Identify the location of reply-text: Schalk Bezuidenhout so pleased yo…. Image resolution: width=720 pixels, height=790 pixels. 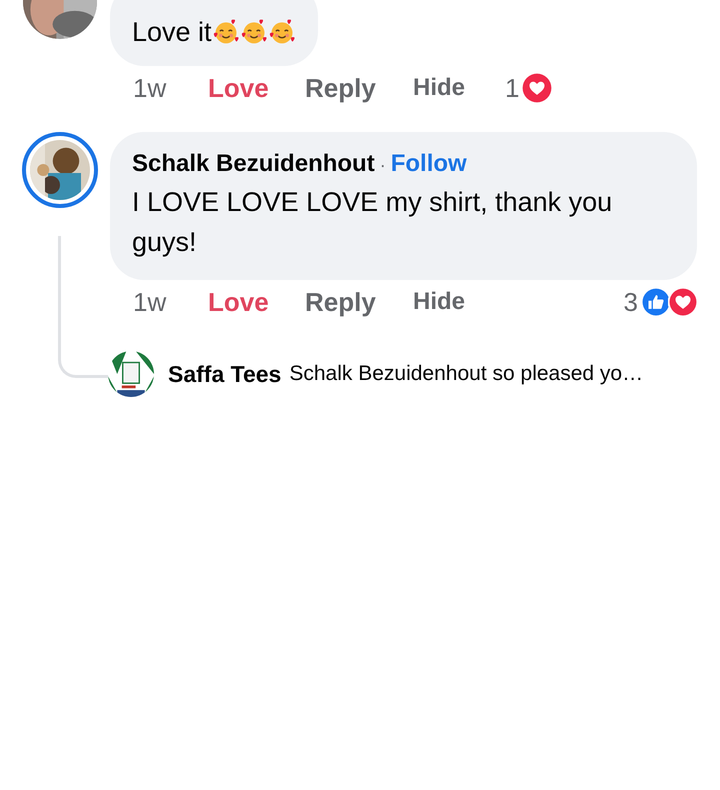
(466, 374).